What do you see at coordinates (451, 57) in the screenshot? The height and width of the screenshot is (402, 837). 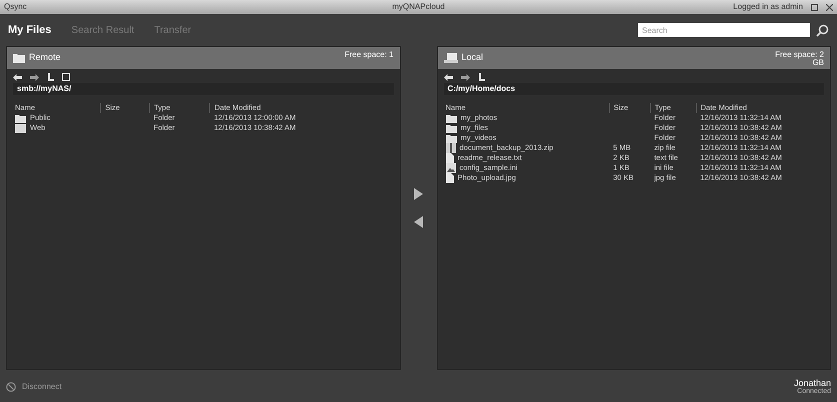 I see `computer-icon` at bounding box center [451, 57].